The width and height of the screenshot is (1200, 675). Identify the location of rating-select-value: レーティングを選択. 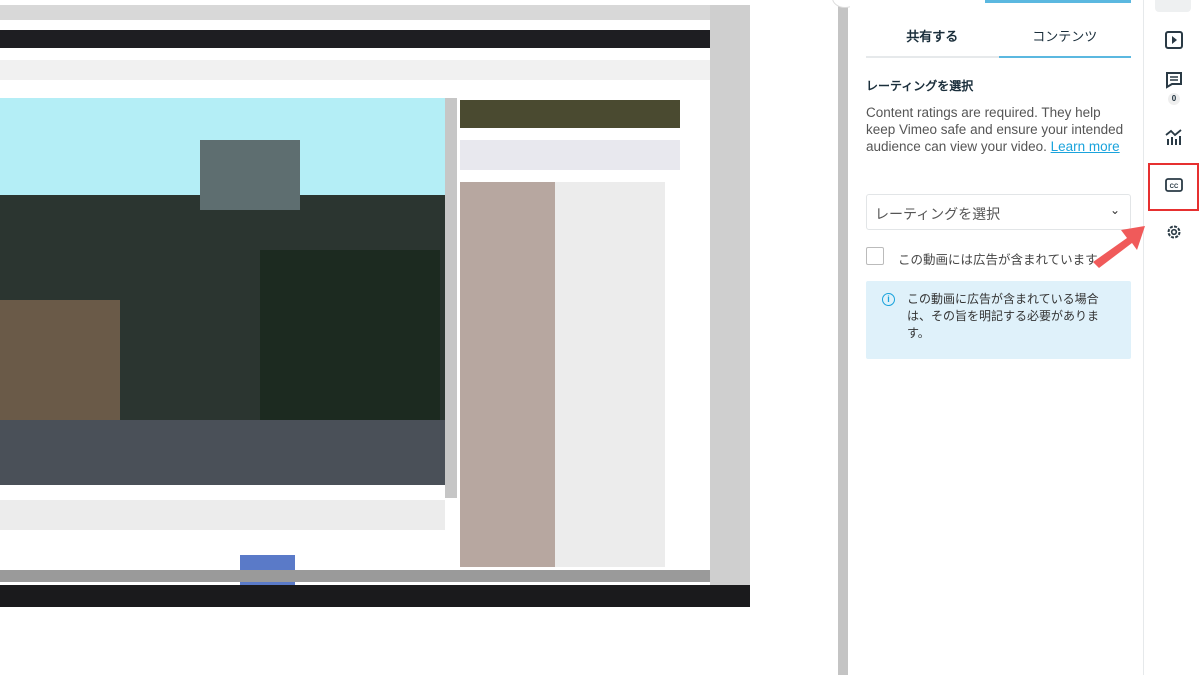
(938, 214).